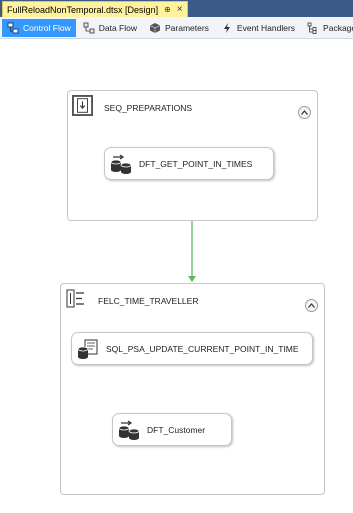  Describe the element at coordinates (148, 301) in the screenshot. I see `container-title: FELC_TIME_TRAVELLER` at that location.